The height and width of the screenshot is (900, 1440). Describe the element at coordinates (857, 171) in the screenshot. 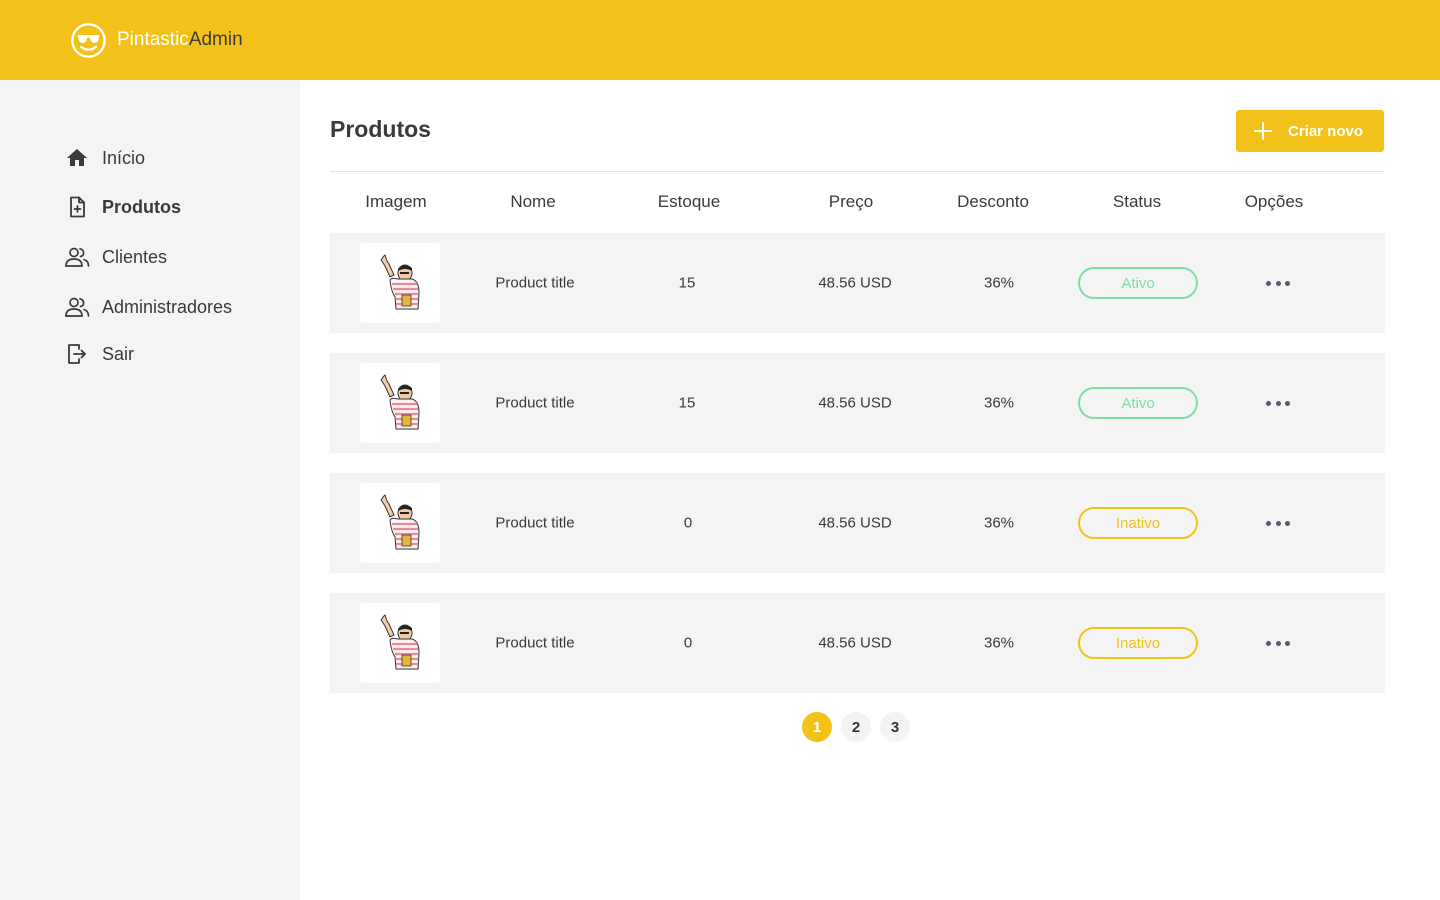

I see `header-divider` at that location.